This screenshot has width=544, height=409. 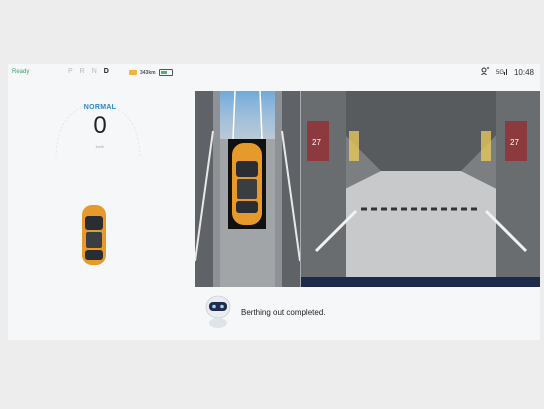 What do you see at coordinates (148, 72) in the screenshot?
I see `range-value: 343km` at bounding box center [148, 72].